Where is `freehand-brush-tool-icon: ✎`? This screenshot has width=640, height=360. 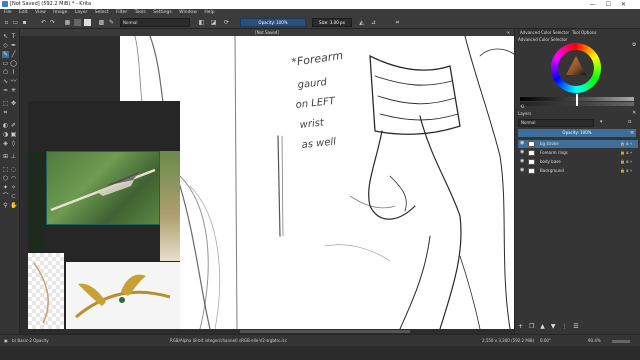 freehand-brush-tool-icon: ✎ is located at coordinates (5, 54).